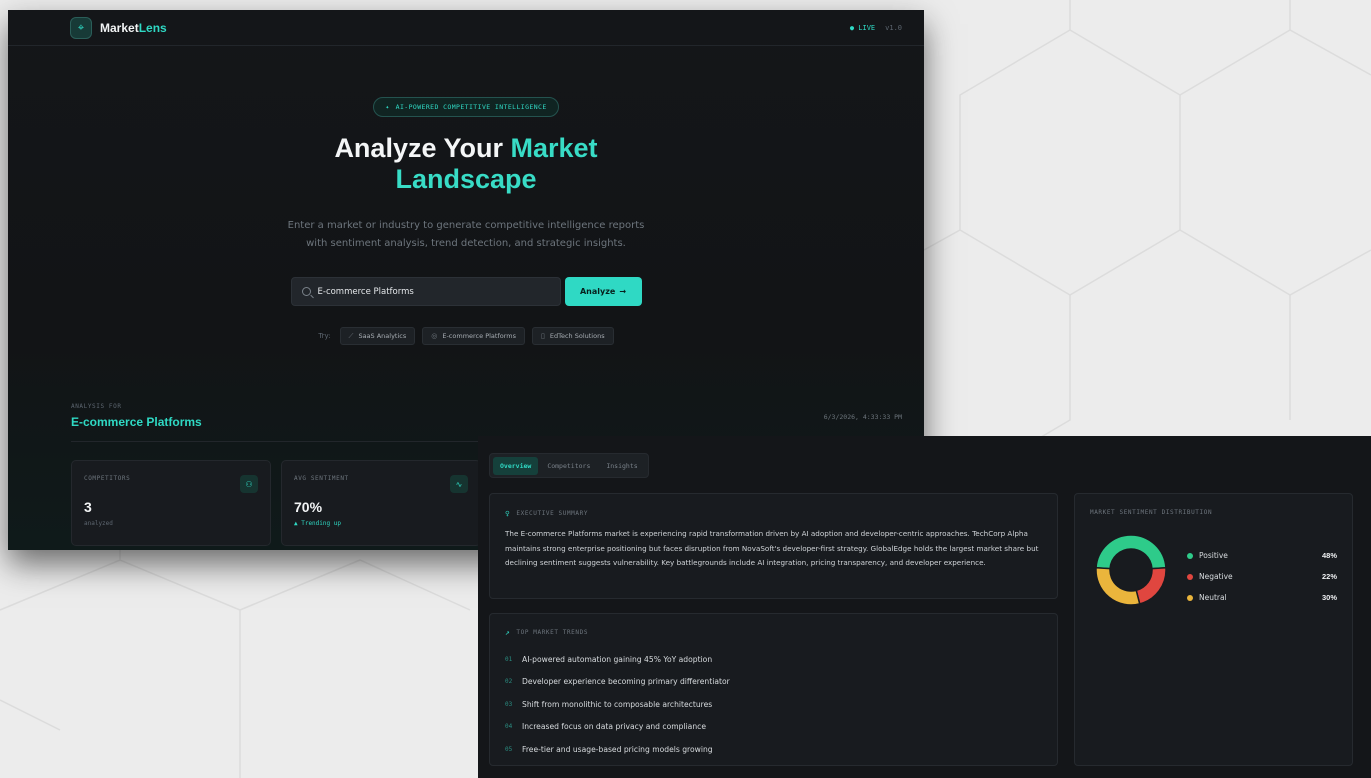  I want to click on suggestion-chip-ecommerce: ◎ E-commerce Platforms, so click(473, 336).